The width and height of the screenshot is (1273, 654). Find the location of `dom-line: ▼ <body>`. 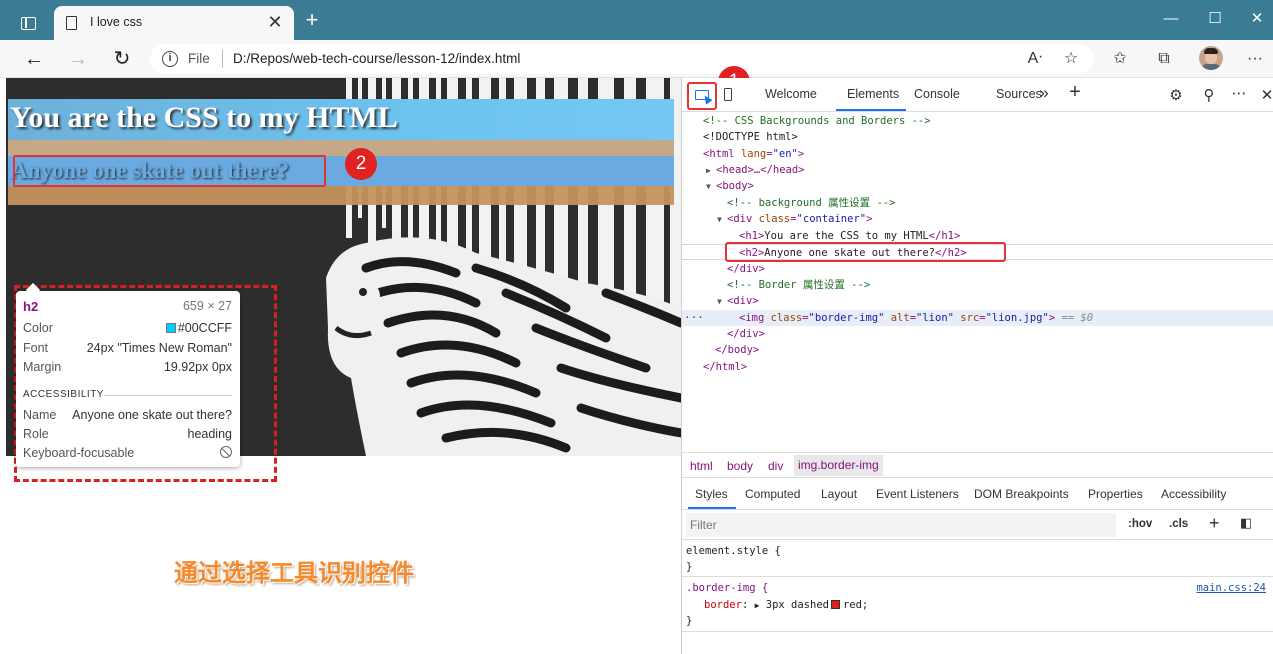

dom-line: ▼ <body> is located at coordinates (977, 186).